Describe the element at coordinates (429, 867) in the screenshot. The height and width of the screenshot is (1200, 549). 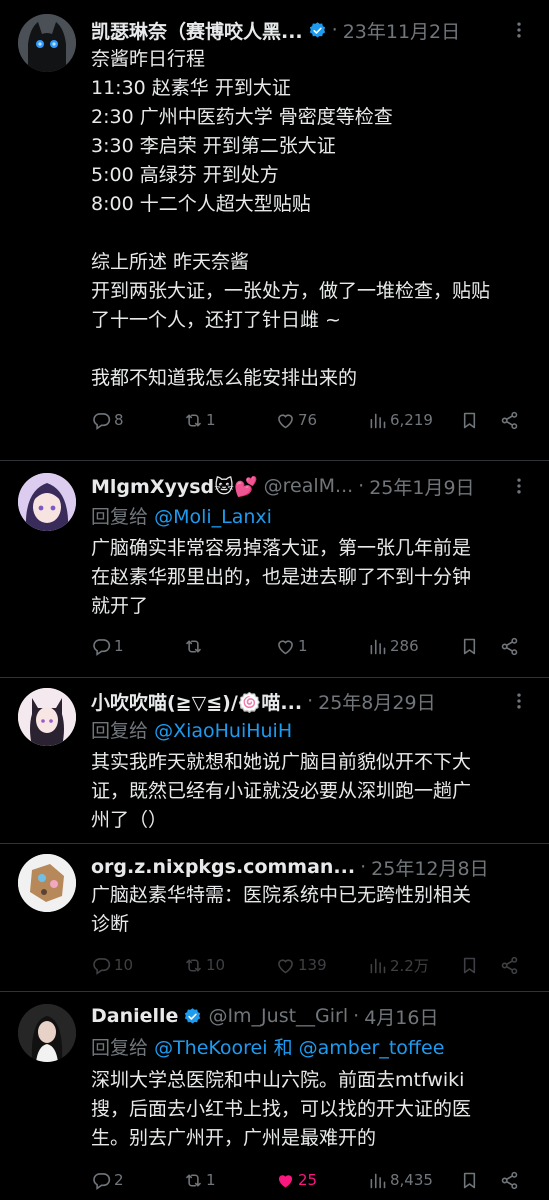
I see `tweet-date: 25年12月8日` at that location.